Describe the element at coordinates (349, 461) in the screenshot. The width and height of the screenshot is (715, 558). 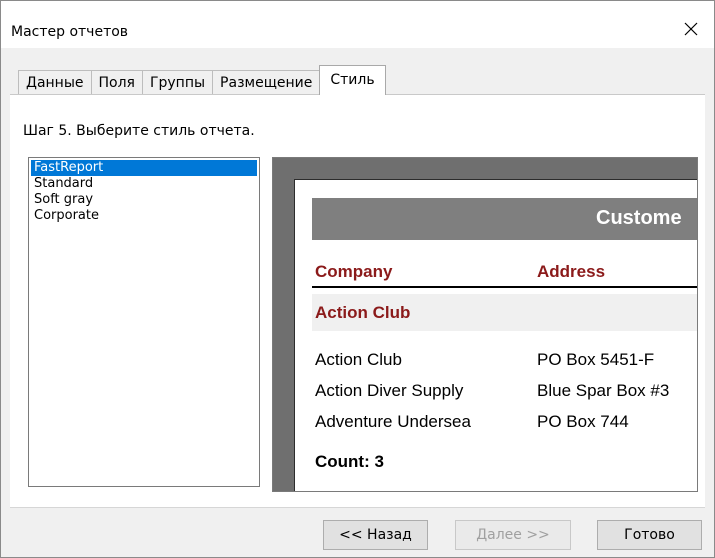
I see `group-footer-count: Count: 3` at that location.